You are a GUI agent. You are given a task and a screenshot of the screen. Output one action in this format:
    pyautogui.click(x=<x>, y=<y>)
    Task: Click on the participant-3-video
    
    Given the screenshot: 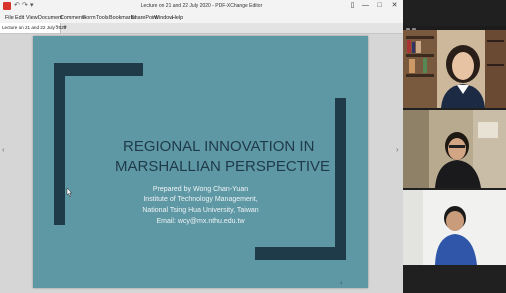 What is the action you would take?
    pyautogui.click(x=454, y=227)
    